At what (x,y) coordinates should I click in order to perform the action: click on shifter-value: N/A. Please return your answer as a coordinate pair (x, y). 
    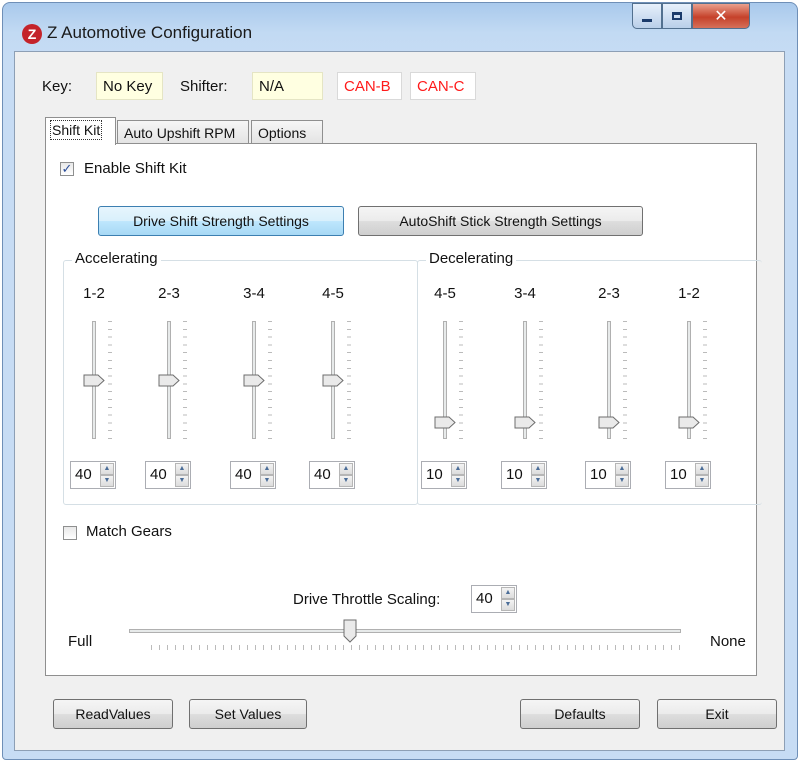
    Looking at the image, I should click on (287, 86).